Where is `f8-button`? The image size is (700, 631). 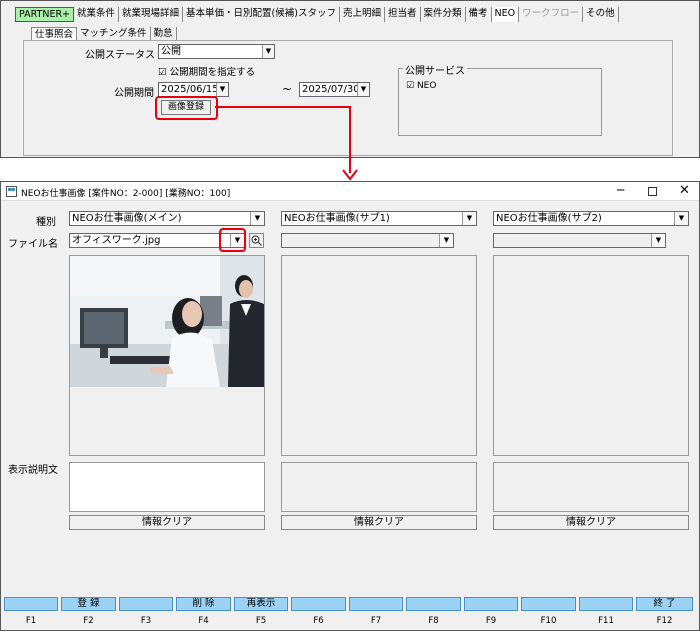
f8-button is located at coordinates (433, 604).